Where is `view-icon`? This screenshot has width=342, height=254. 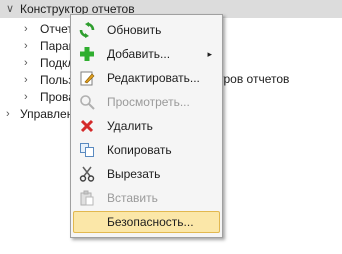
view-icon is located at coordinates (87, 102).